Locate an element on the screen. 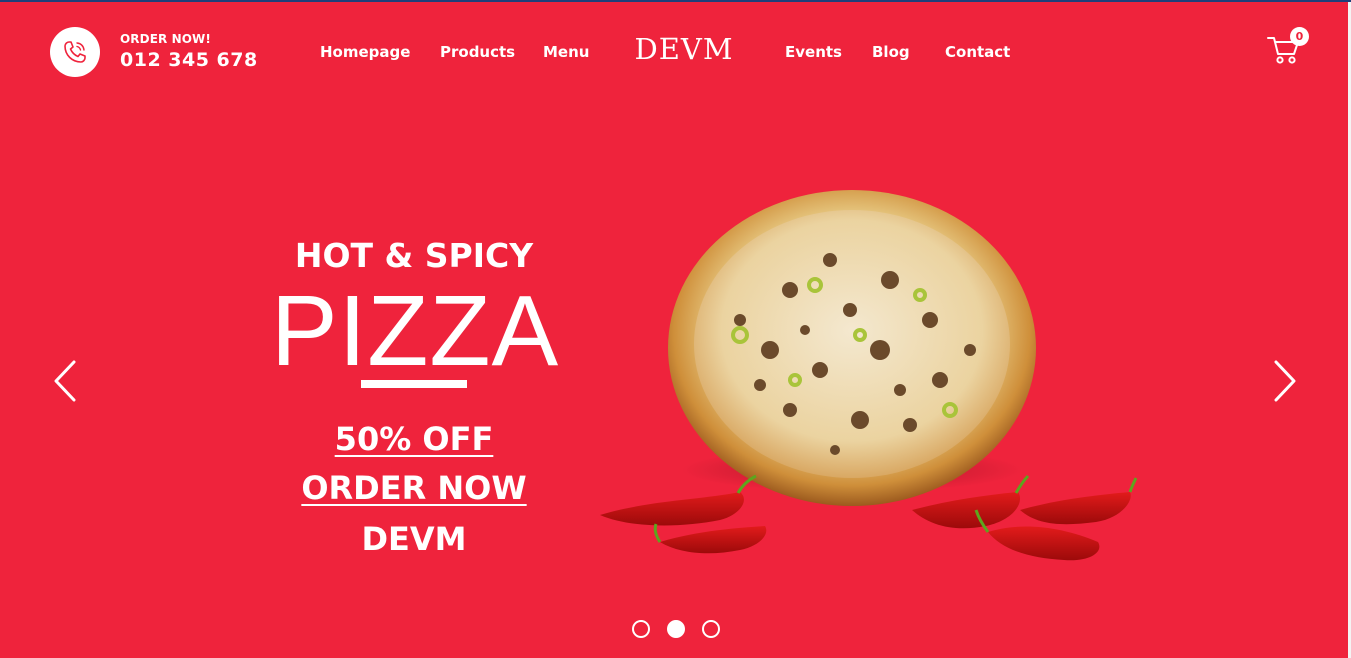 This screenshot has height=658, width=1351. phone-badge is located at coordinates (75, 52).